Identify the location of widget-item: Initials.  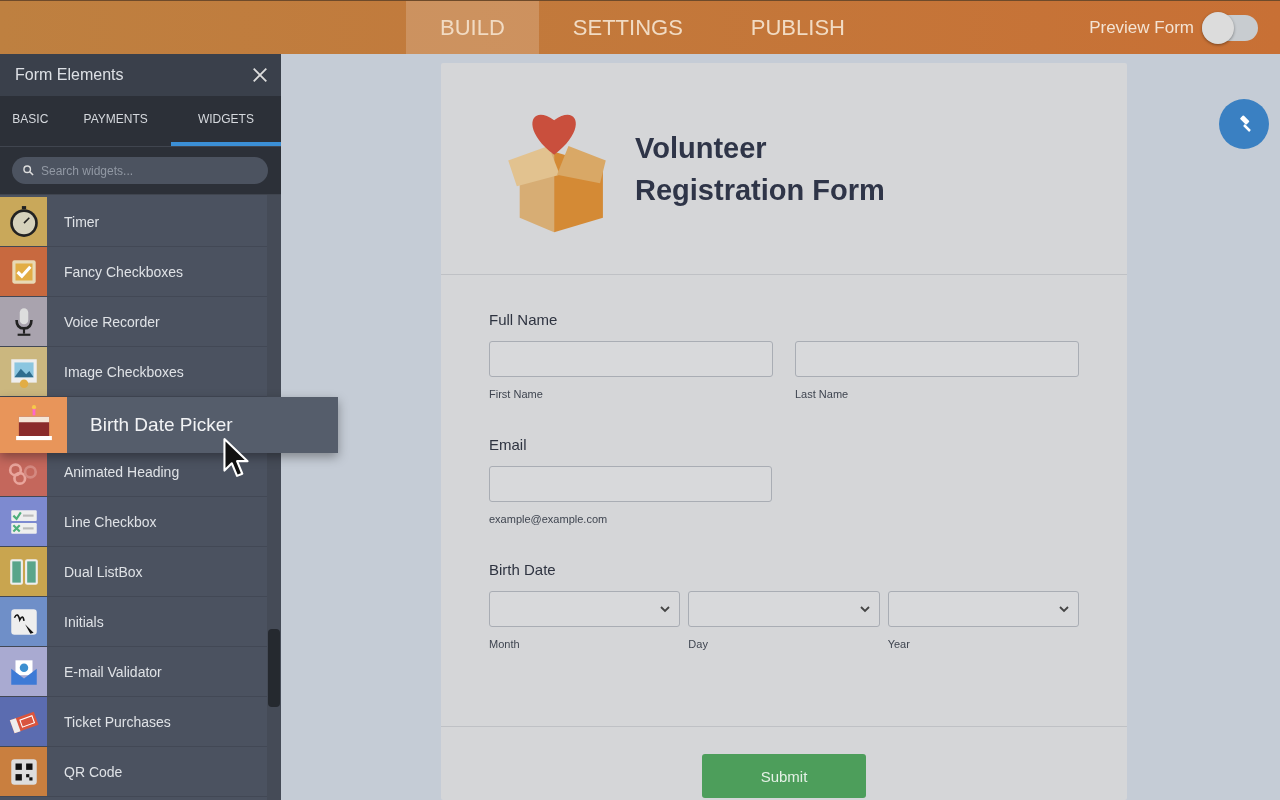
(133, 622).